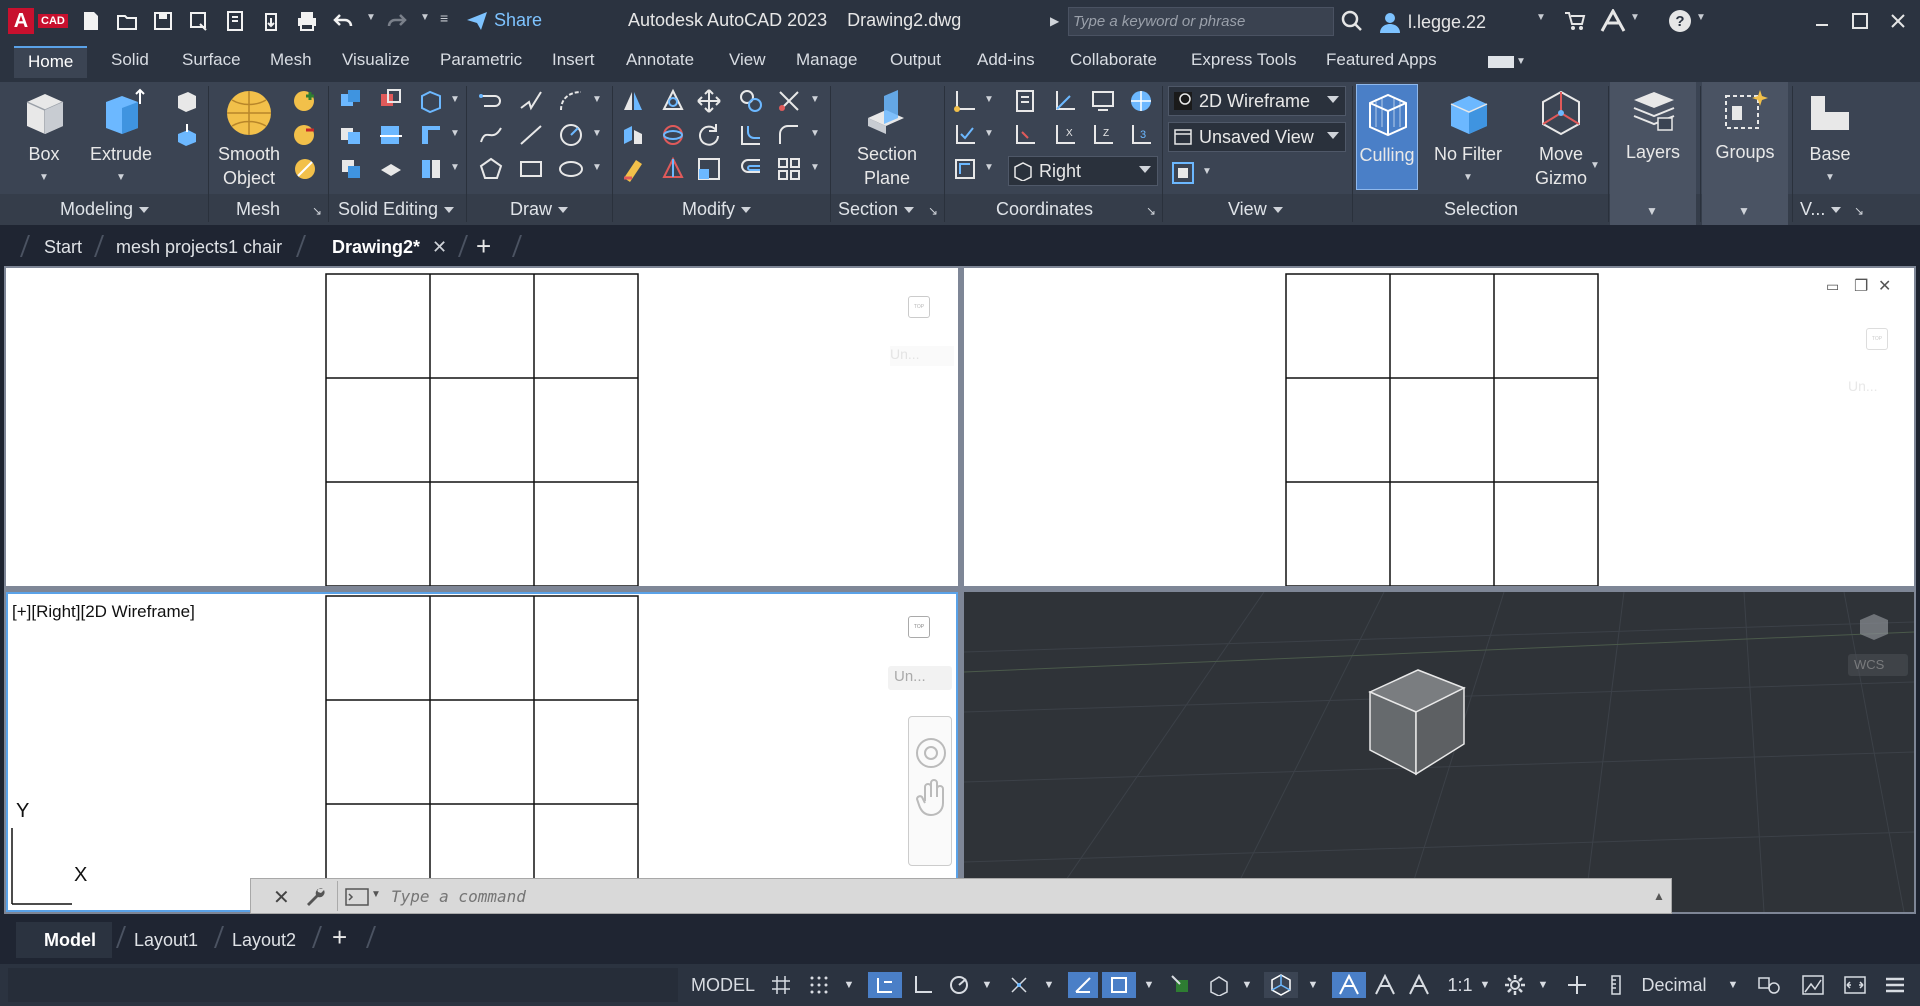  Describe the element at coordinates (1255, 209) in the screenshot. I see `panel-title-view: View` at that location.